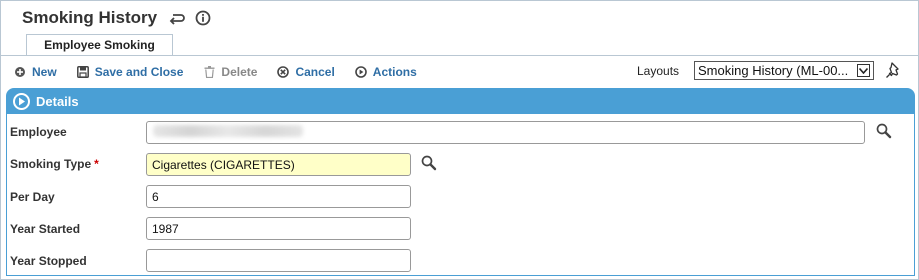 The image size is (919, 280). What do you see at coordinates (278, 260) in the screenshot?
I see `year-stopped-input` at bounding box center [278, 260].